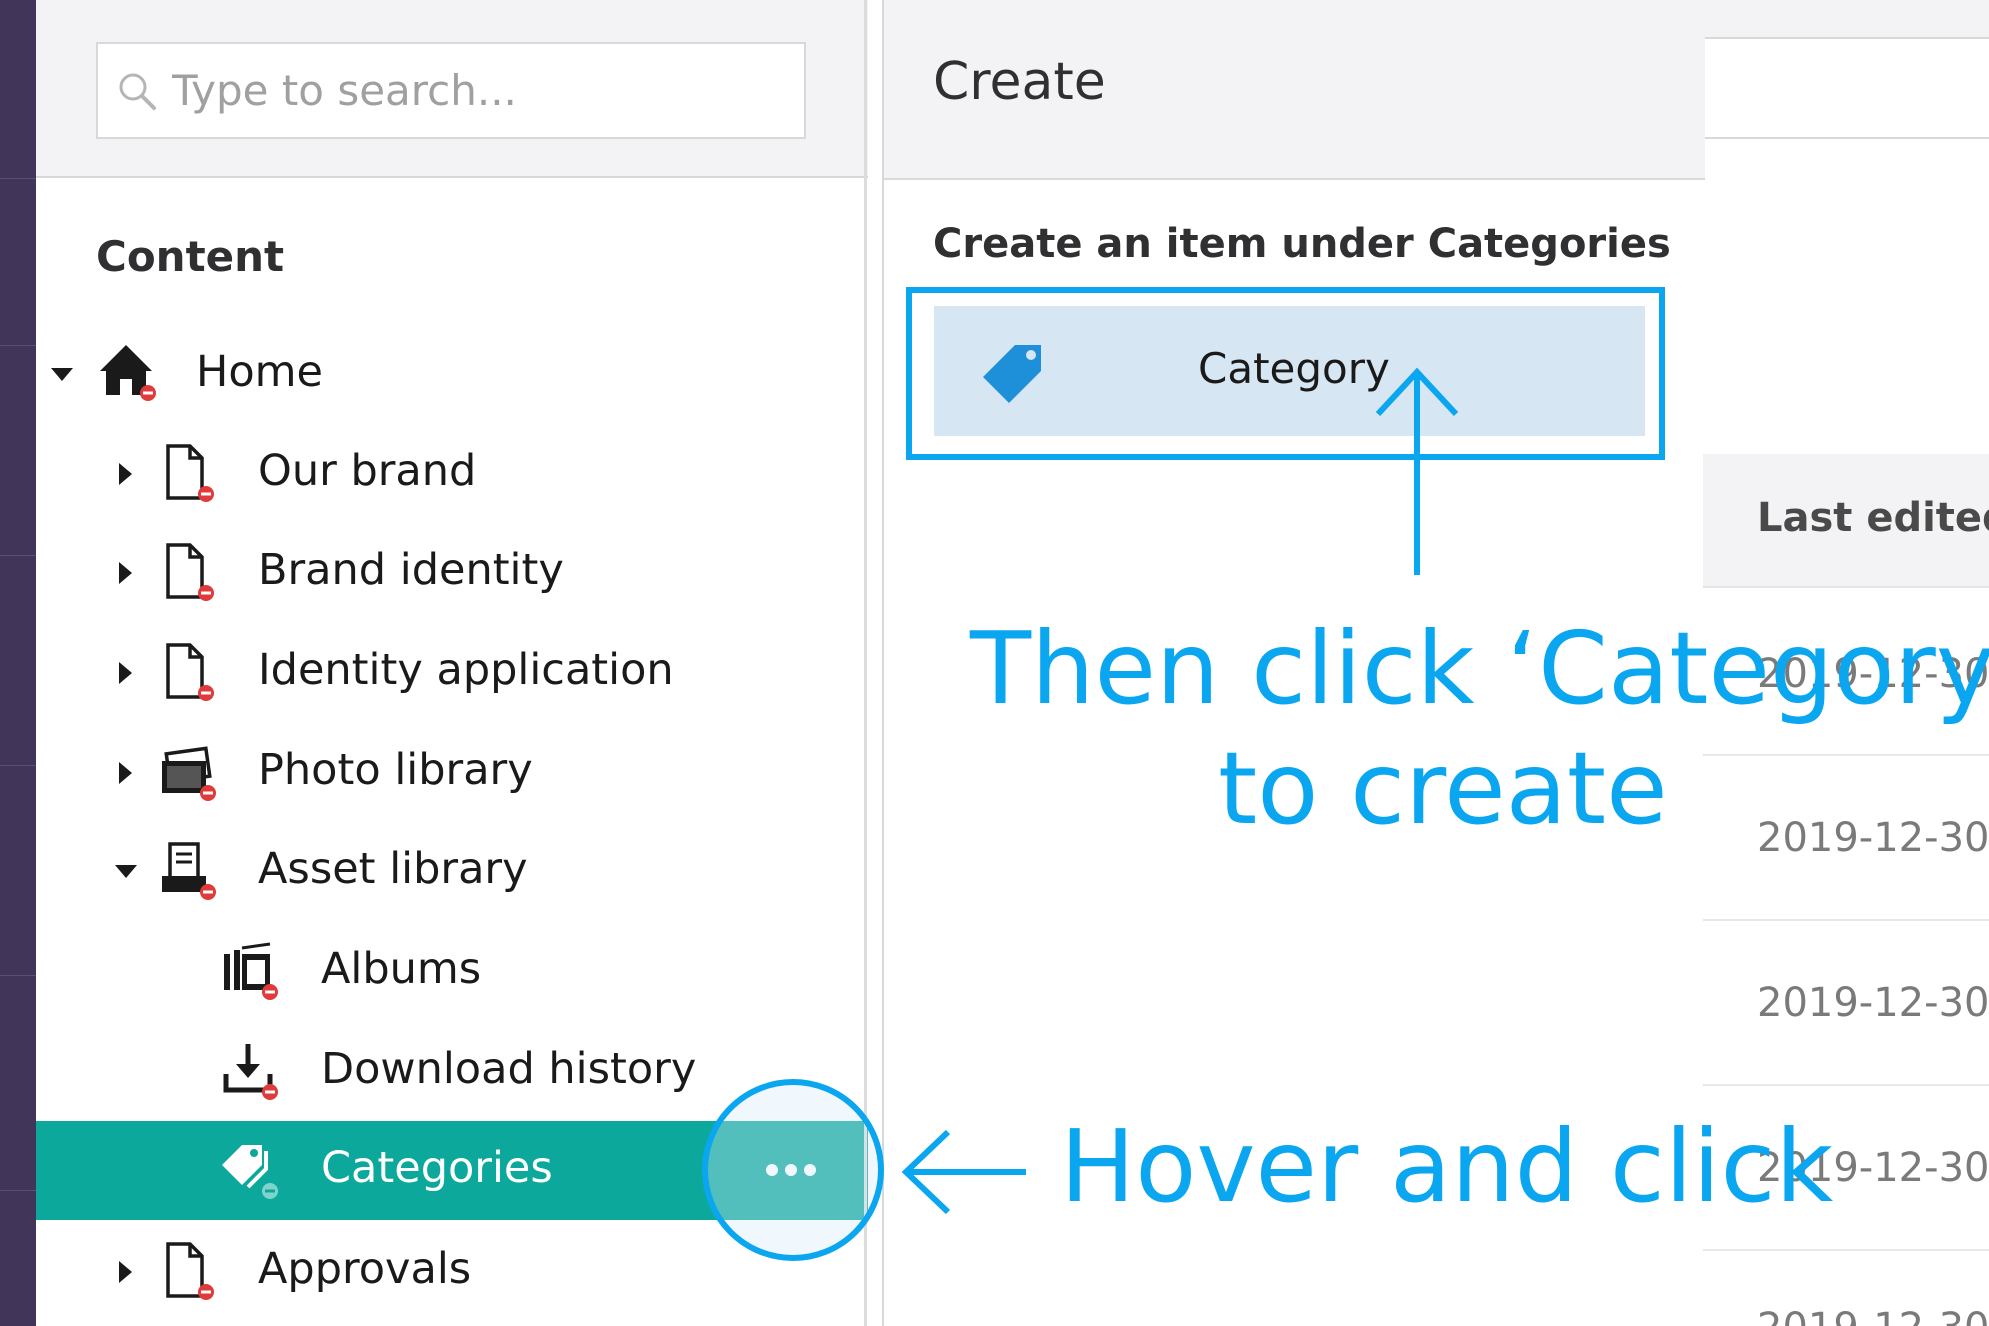 The width and height of the screenshot is (1989, 1326). What do you see at coordinates (1417, 471) in the screenshot?
I see `arrow-up-icon` at bounding box center [1417, 471].